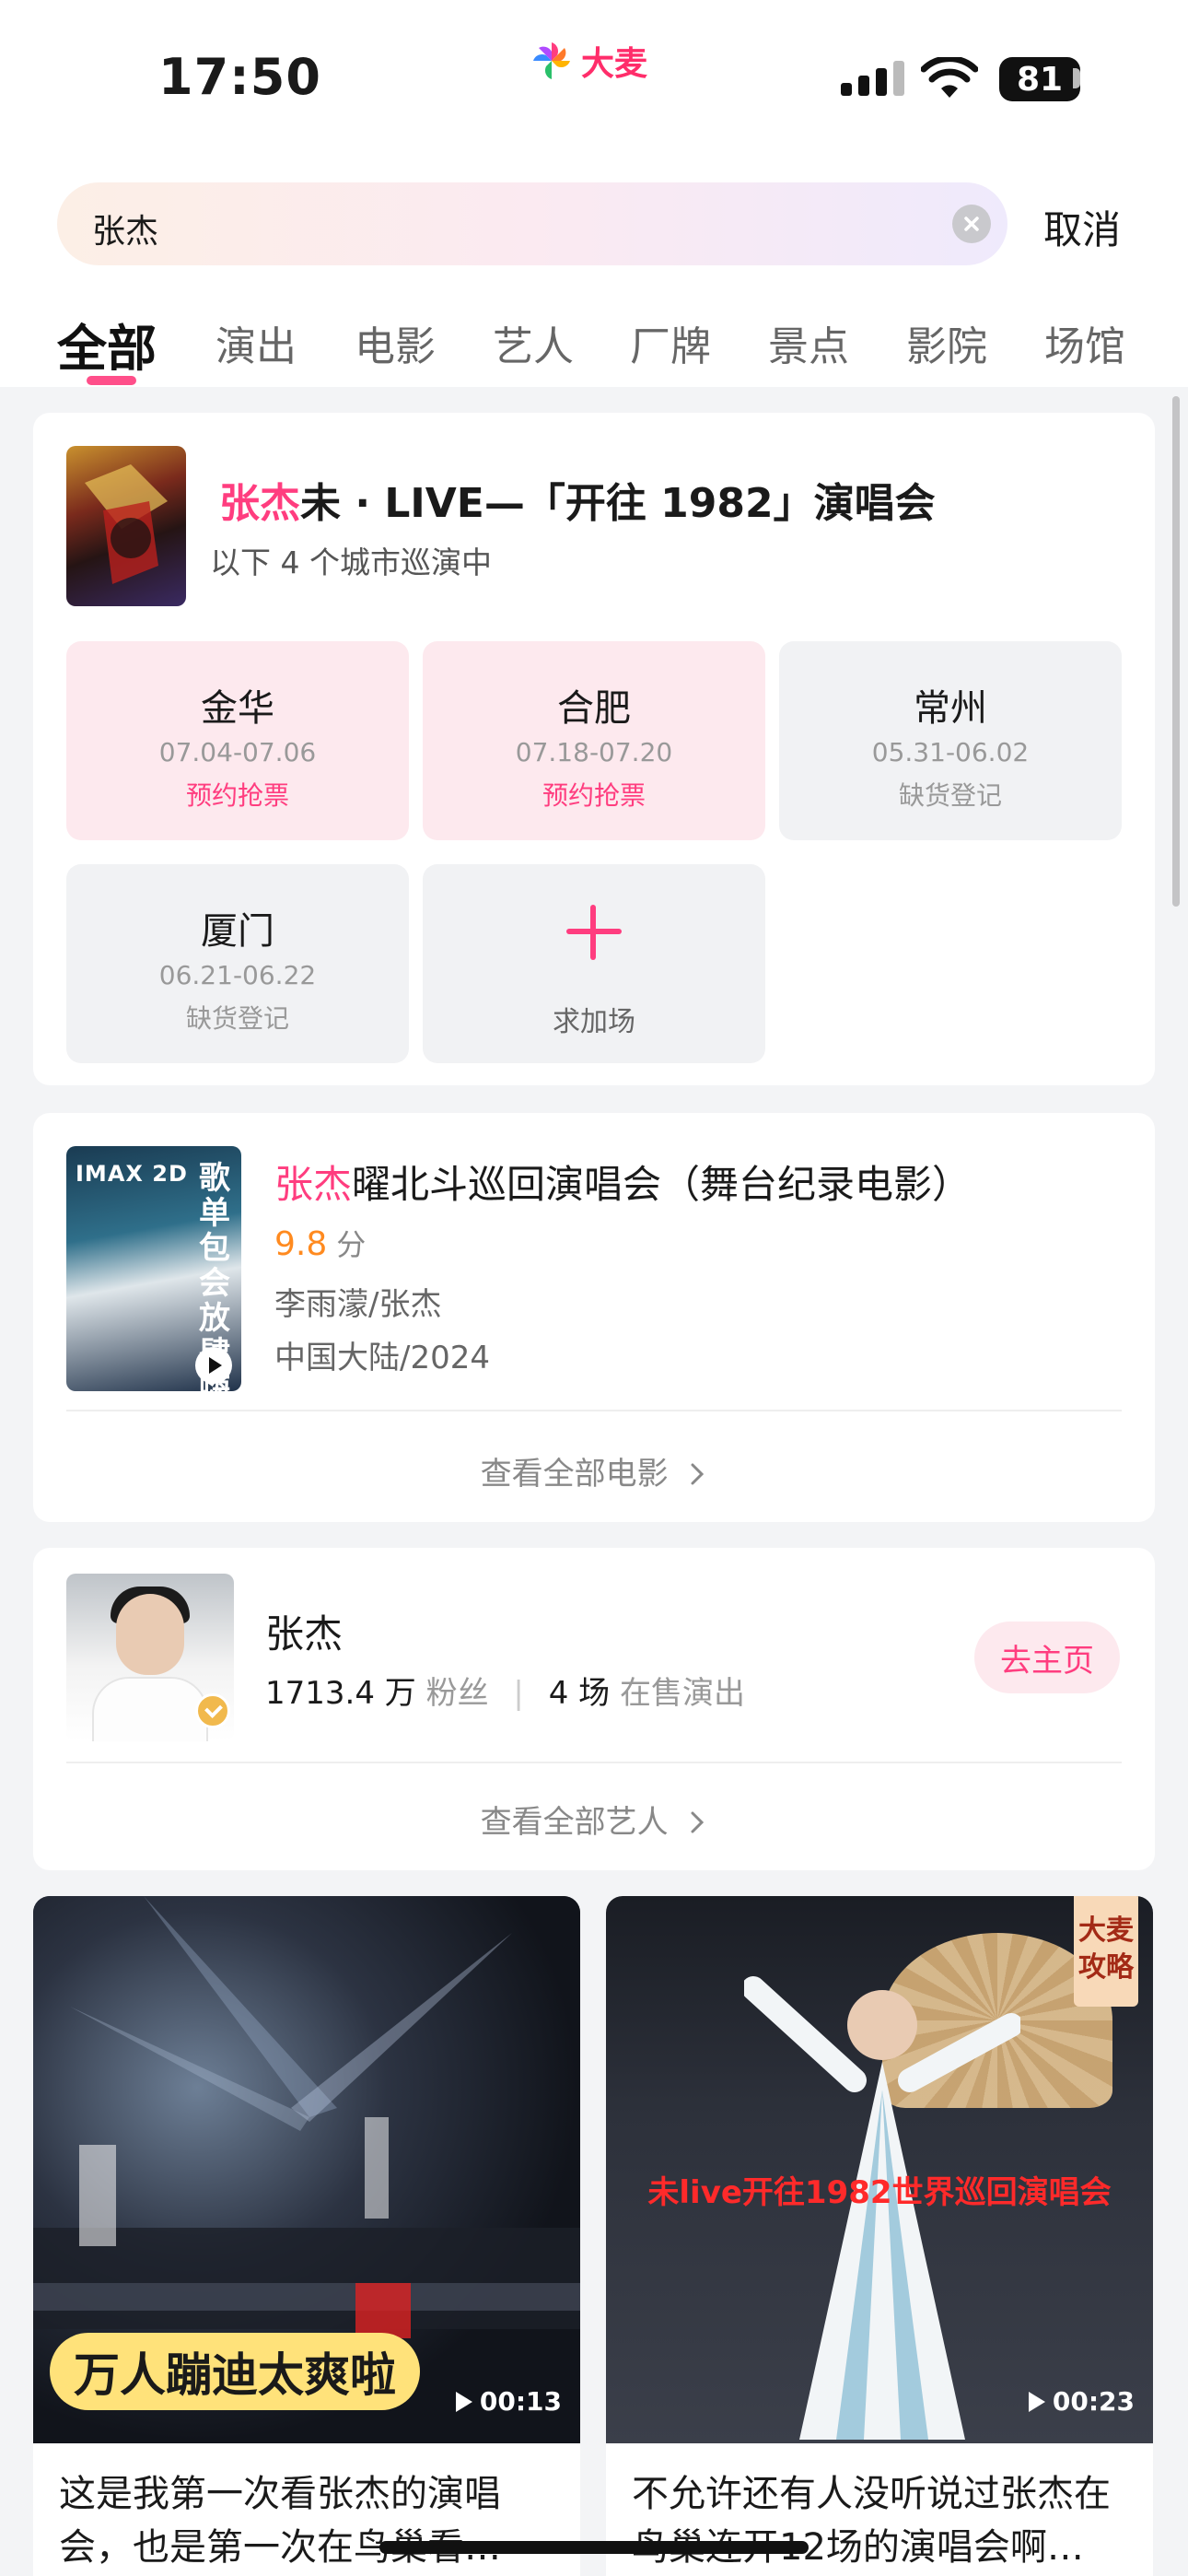  What do you see at coordinates (521, 2401) in the screenshot?
I see `duration-text: 00:13` at bounding box center [521, 2401].